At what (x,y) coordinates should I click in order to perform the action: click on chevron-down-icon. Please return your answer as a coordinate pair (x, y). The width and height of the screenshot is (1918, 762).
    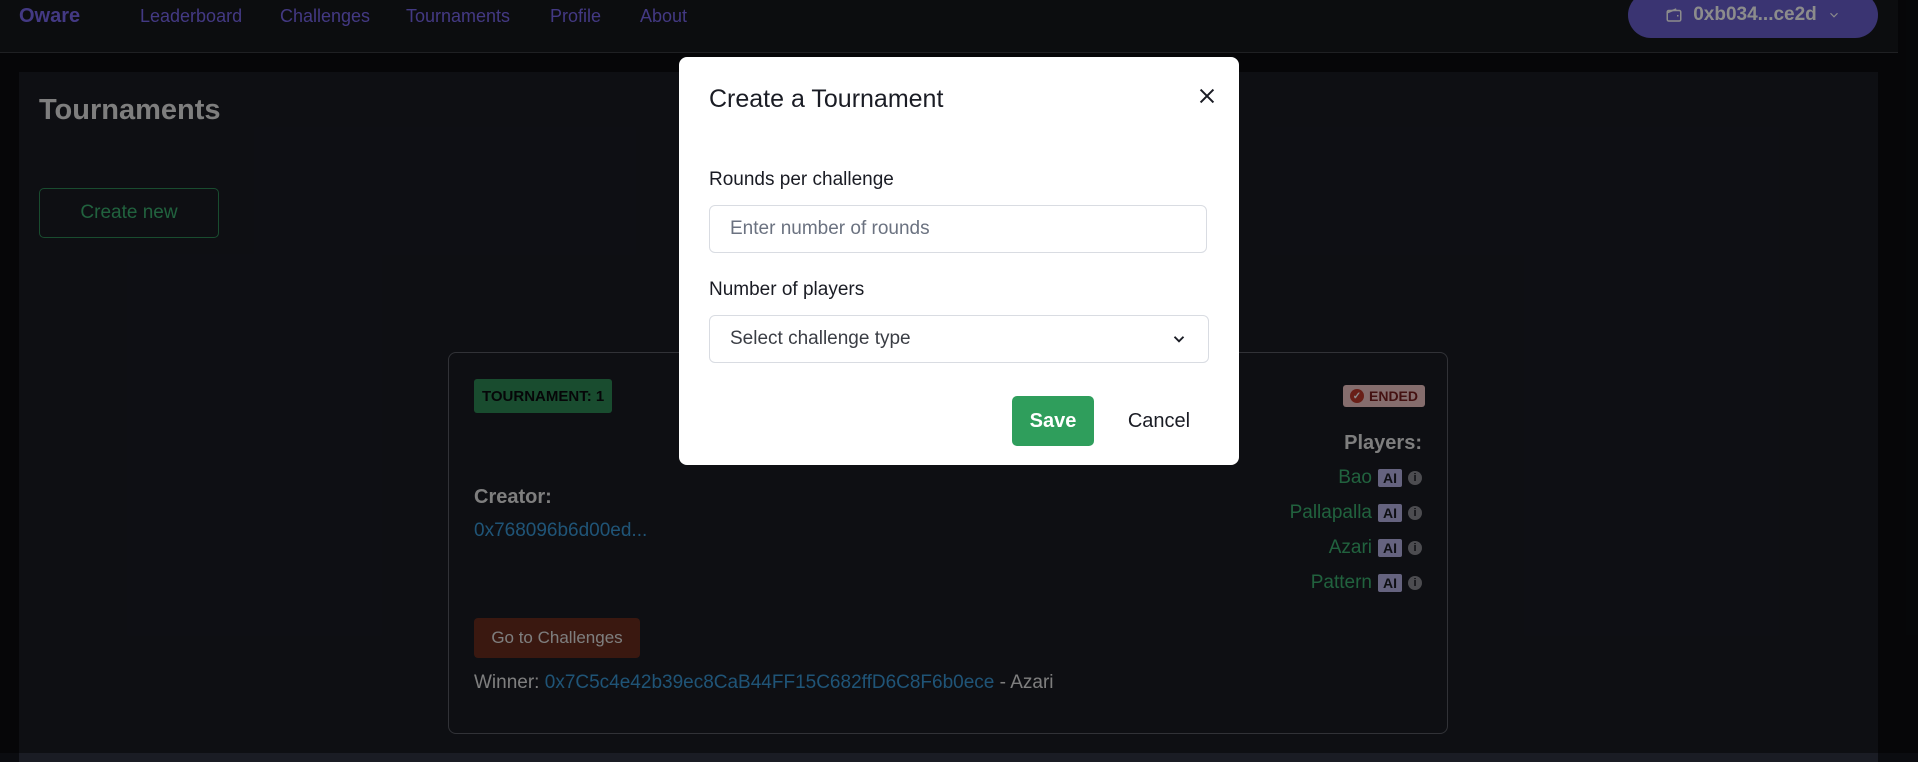
    Looking at the image, I should click on (1179, 339).